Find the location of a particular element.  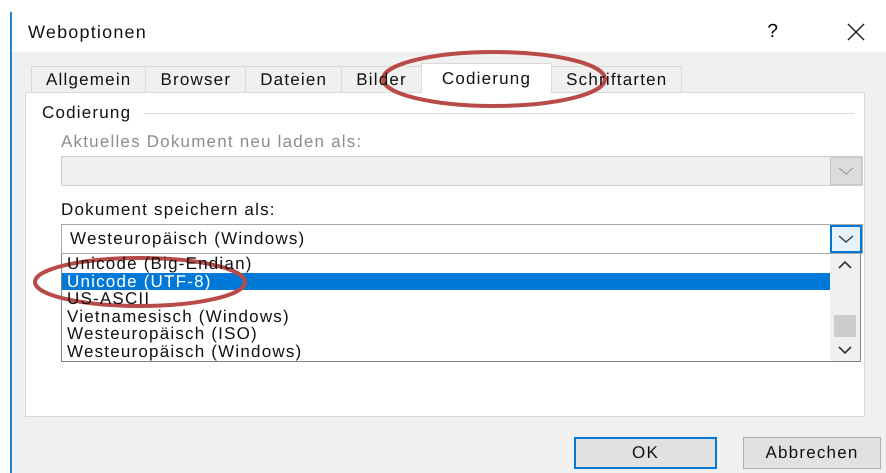

encoding-dropdown: Westeuropäisch (Windows) is located at coordinates (462, 239).